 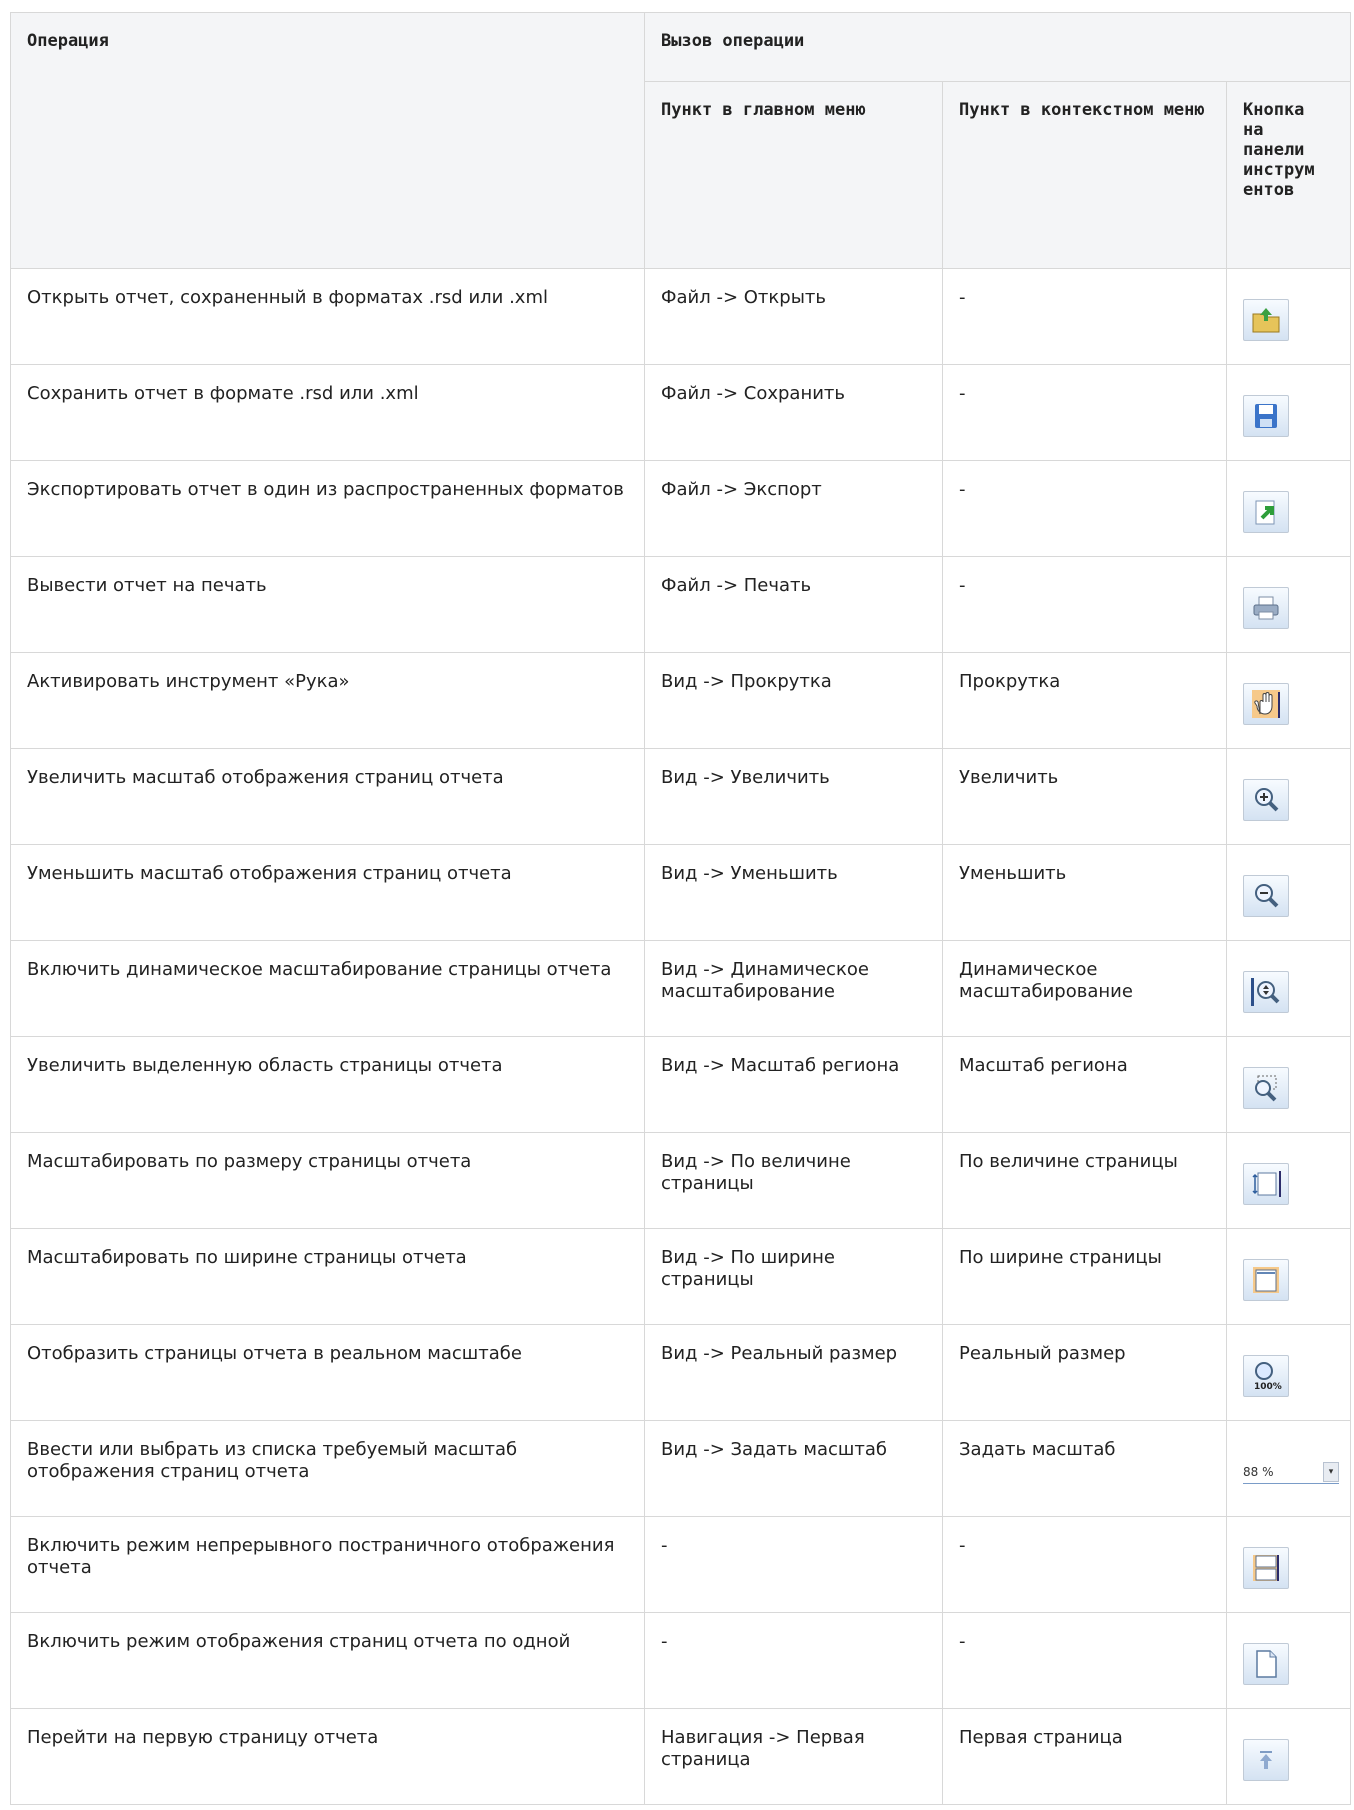 I want to click on header-operation: Операция, so click(x=327, y=140).